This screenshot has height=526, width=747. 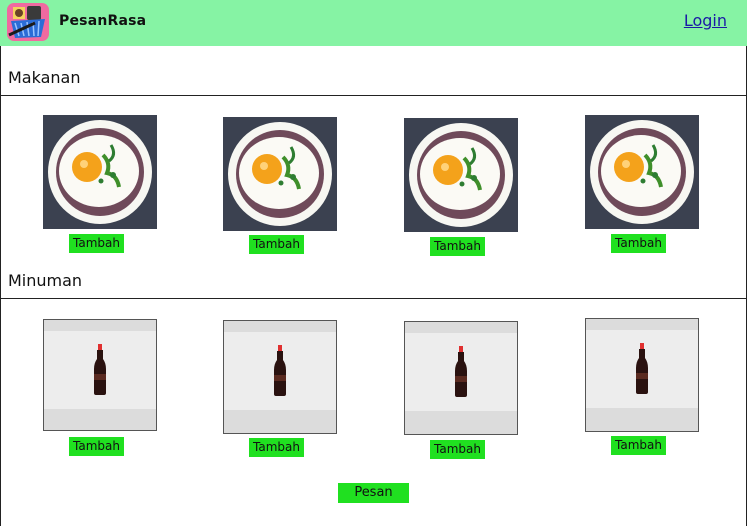 What do you see at coordinates (28, 22) in the screenshot?
I see `shopping-basket-icon` at bounding box center [28, 22].